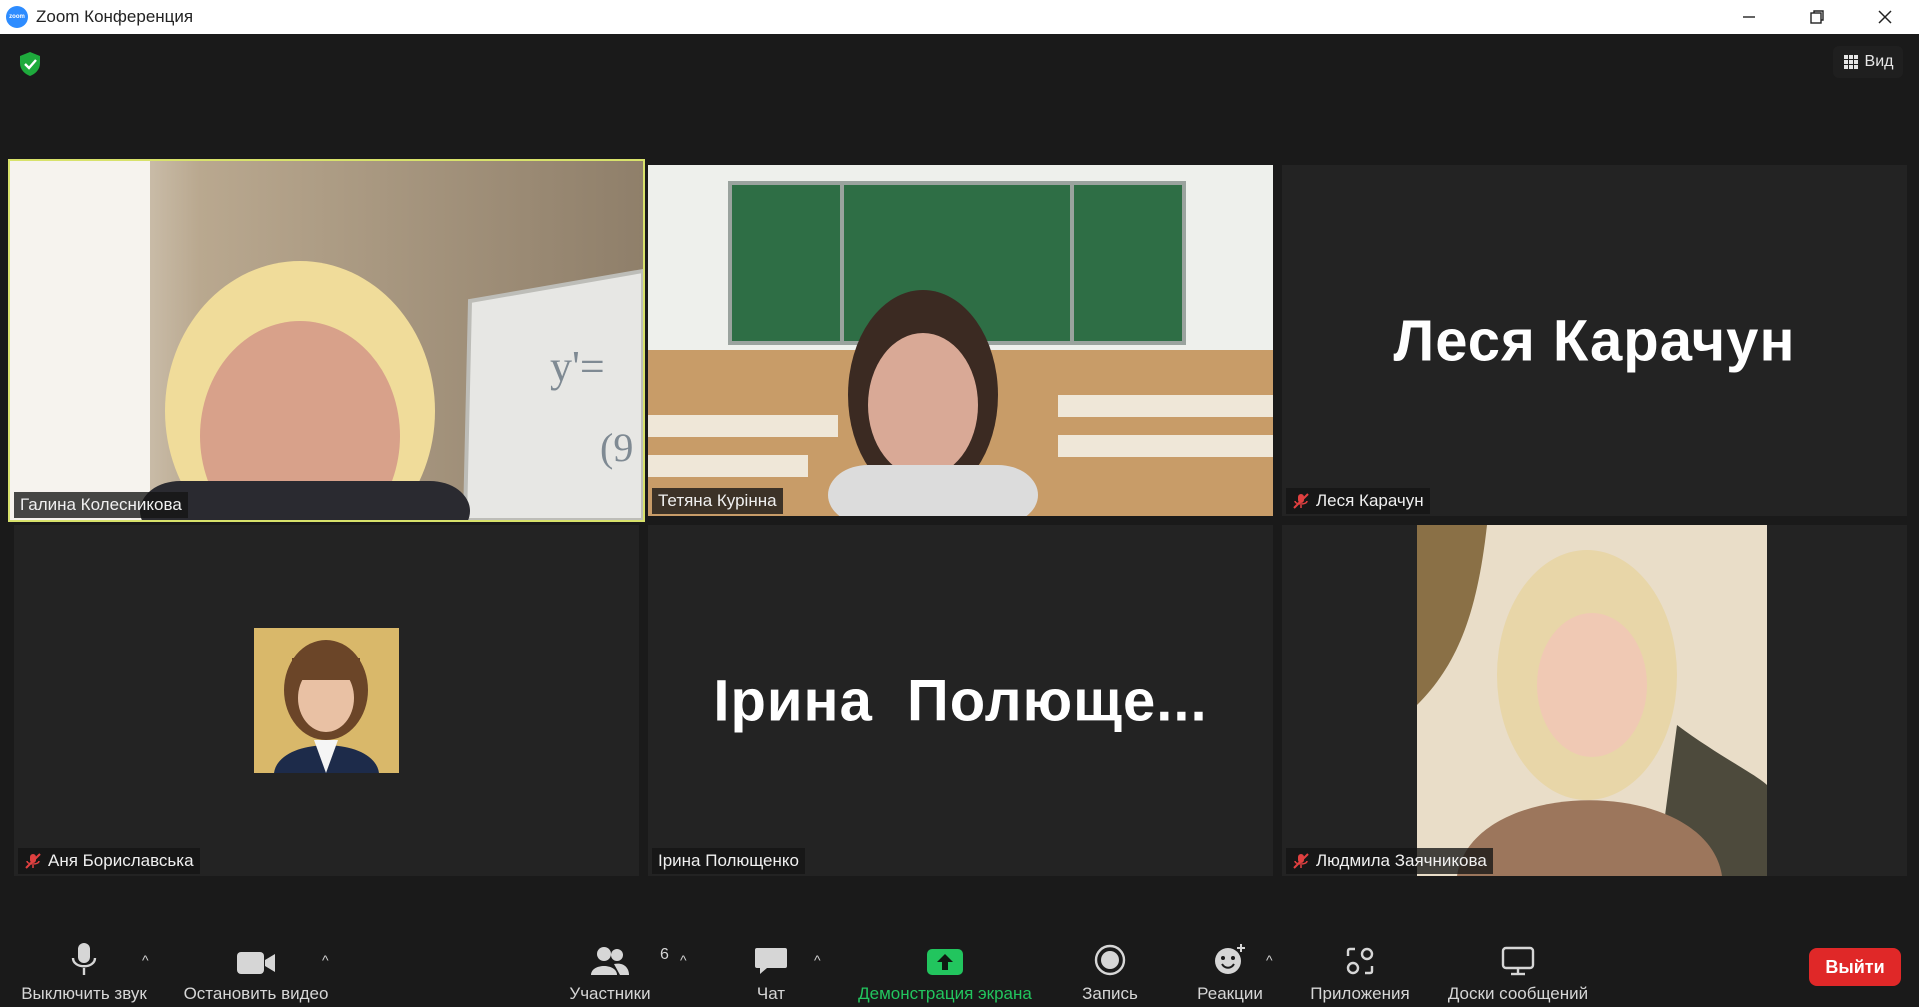  I want to click on apps-icon, so click(1360, 961).